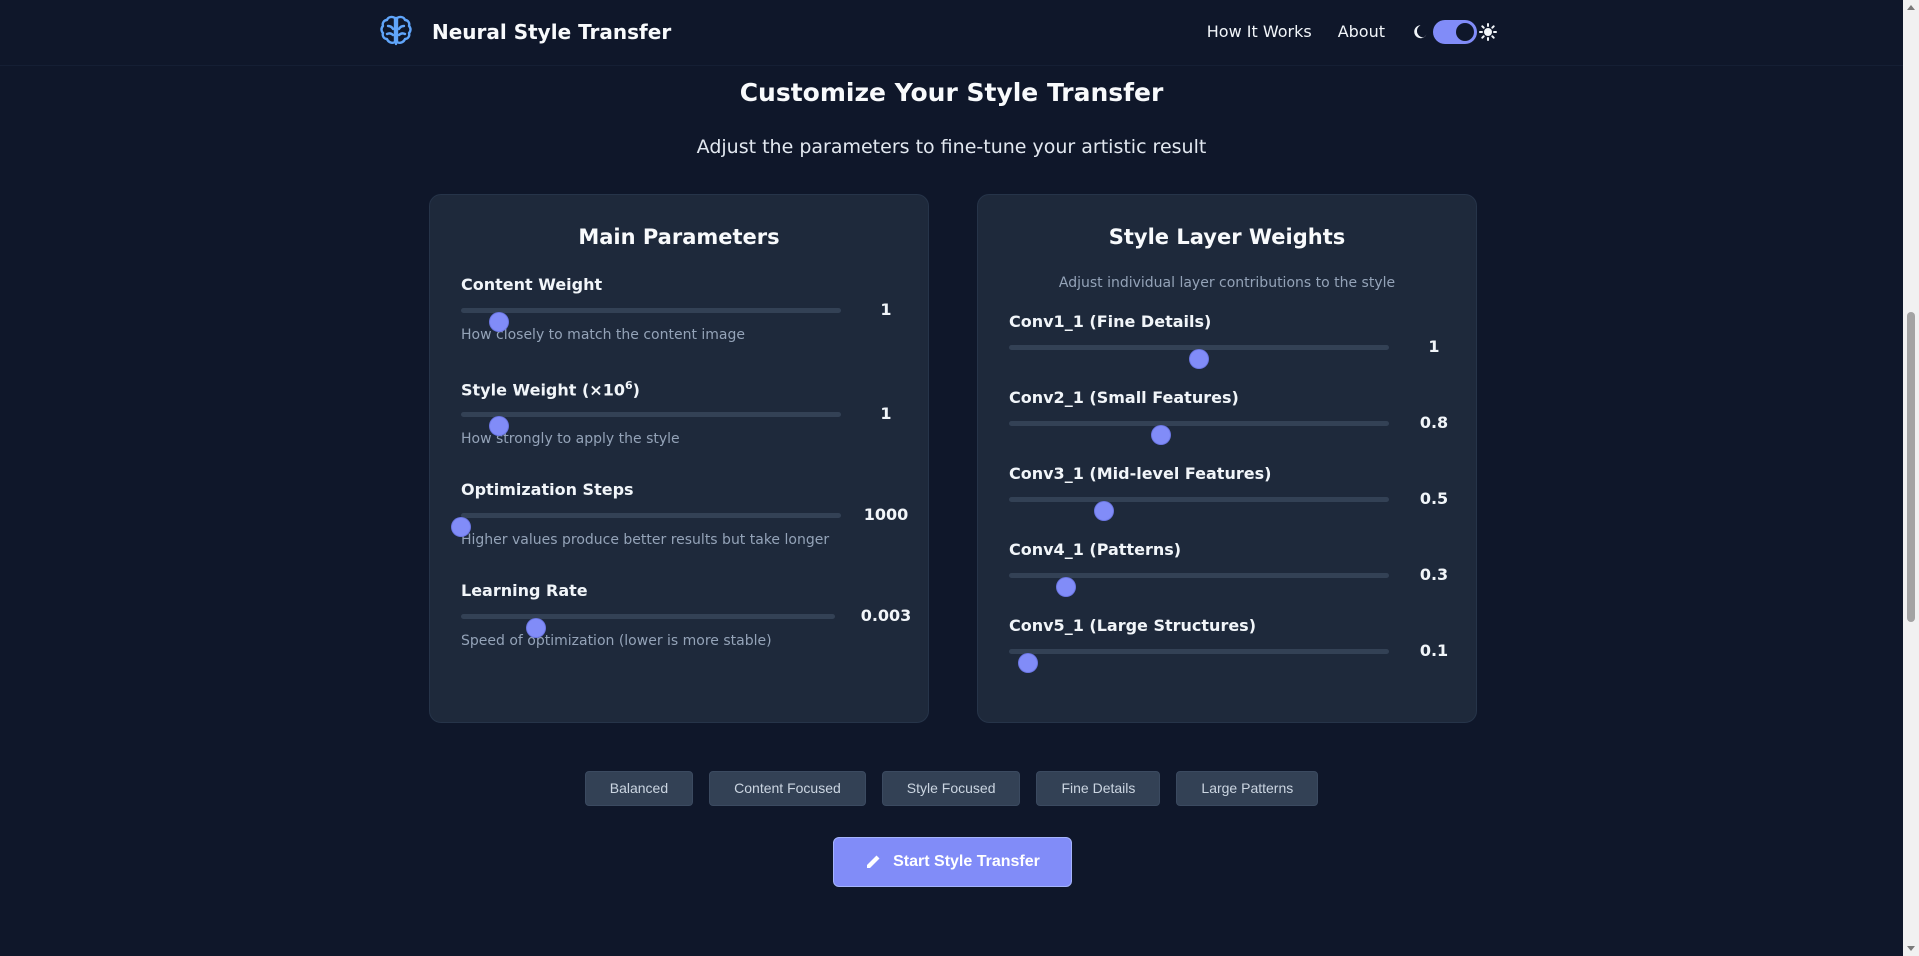 This screenshot has height=956, width=1919. Describe the element at coordinates (524, 590) in the screenshot. I see `learning-rate-label: Learning Rate` at that location.